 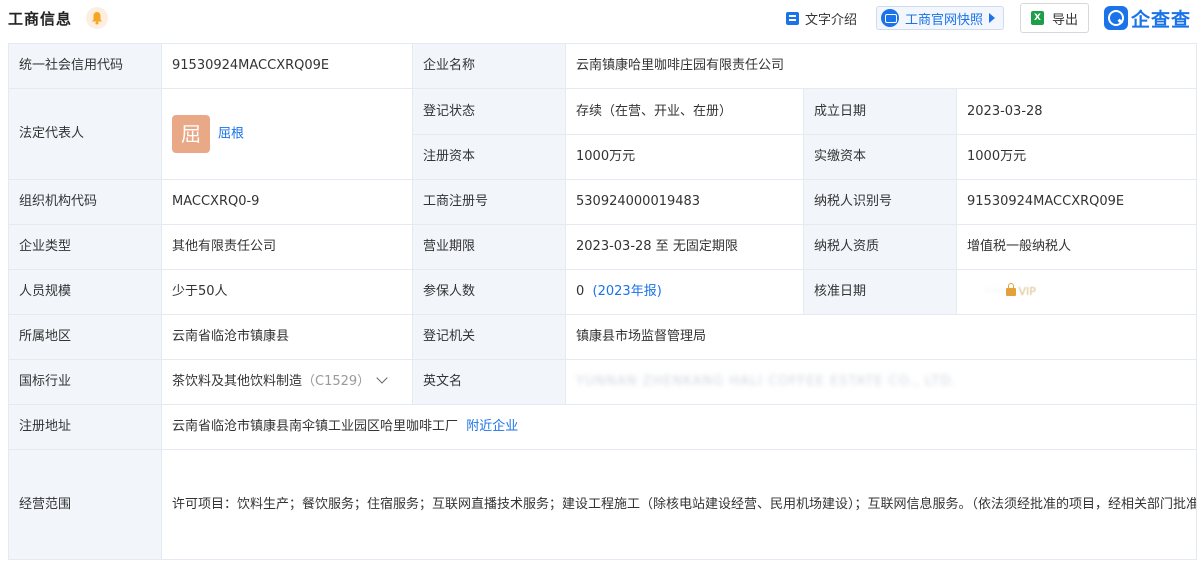 I want to click on taxpayer-qual-label: 纳税人资质, so click(x=880, y=247).